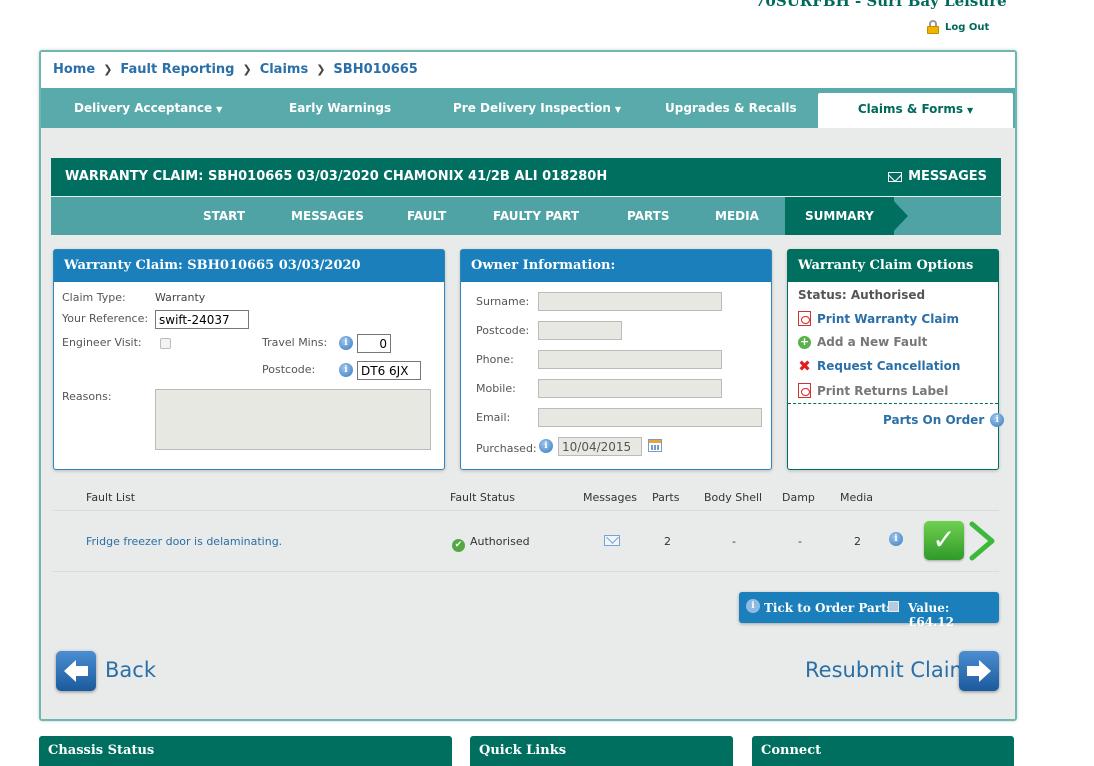  What do you see at coordinates (731, 108) in the screenshot?
I see `nav-upgrades-recalls: Upgrades & Recalls` at bounding box center [731, 108].